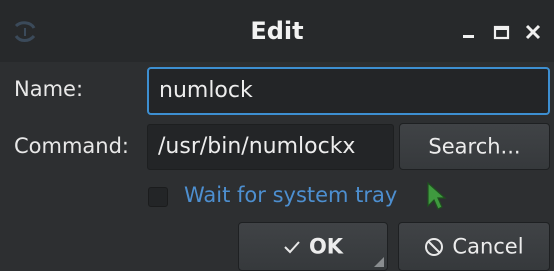  Describe the element at coordinates (379, 262) in the screenshot. I see `resize-grip-icon` at that location.